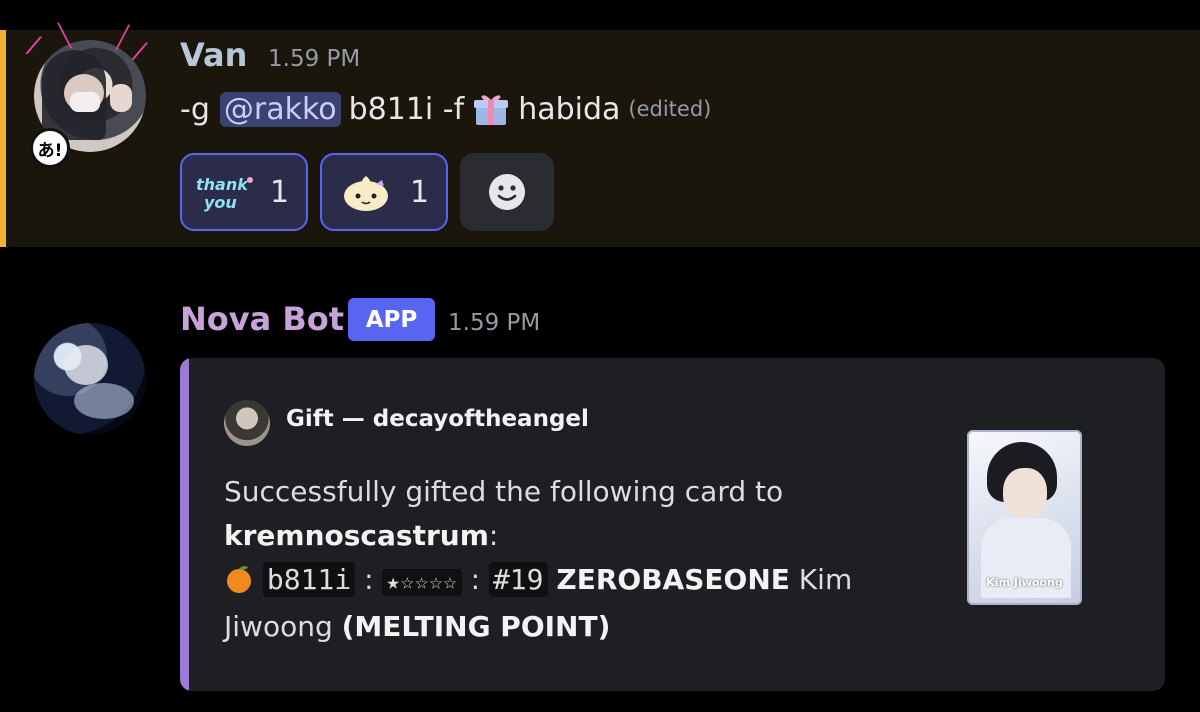 The height and width of the screenshot is (712, 1200). What do you see at coordinates (569, 109) in the screenshot?
I see `command-suffix: habida` at bounding box center [569, 109].